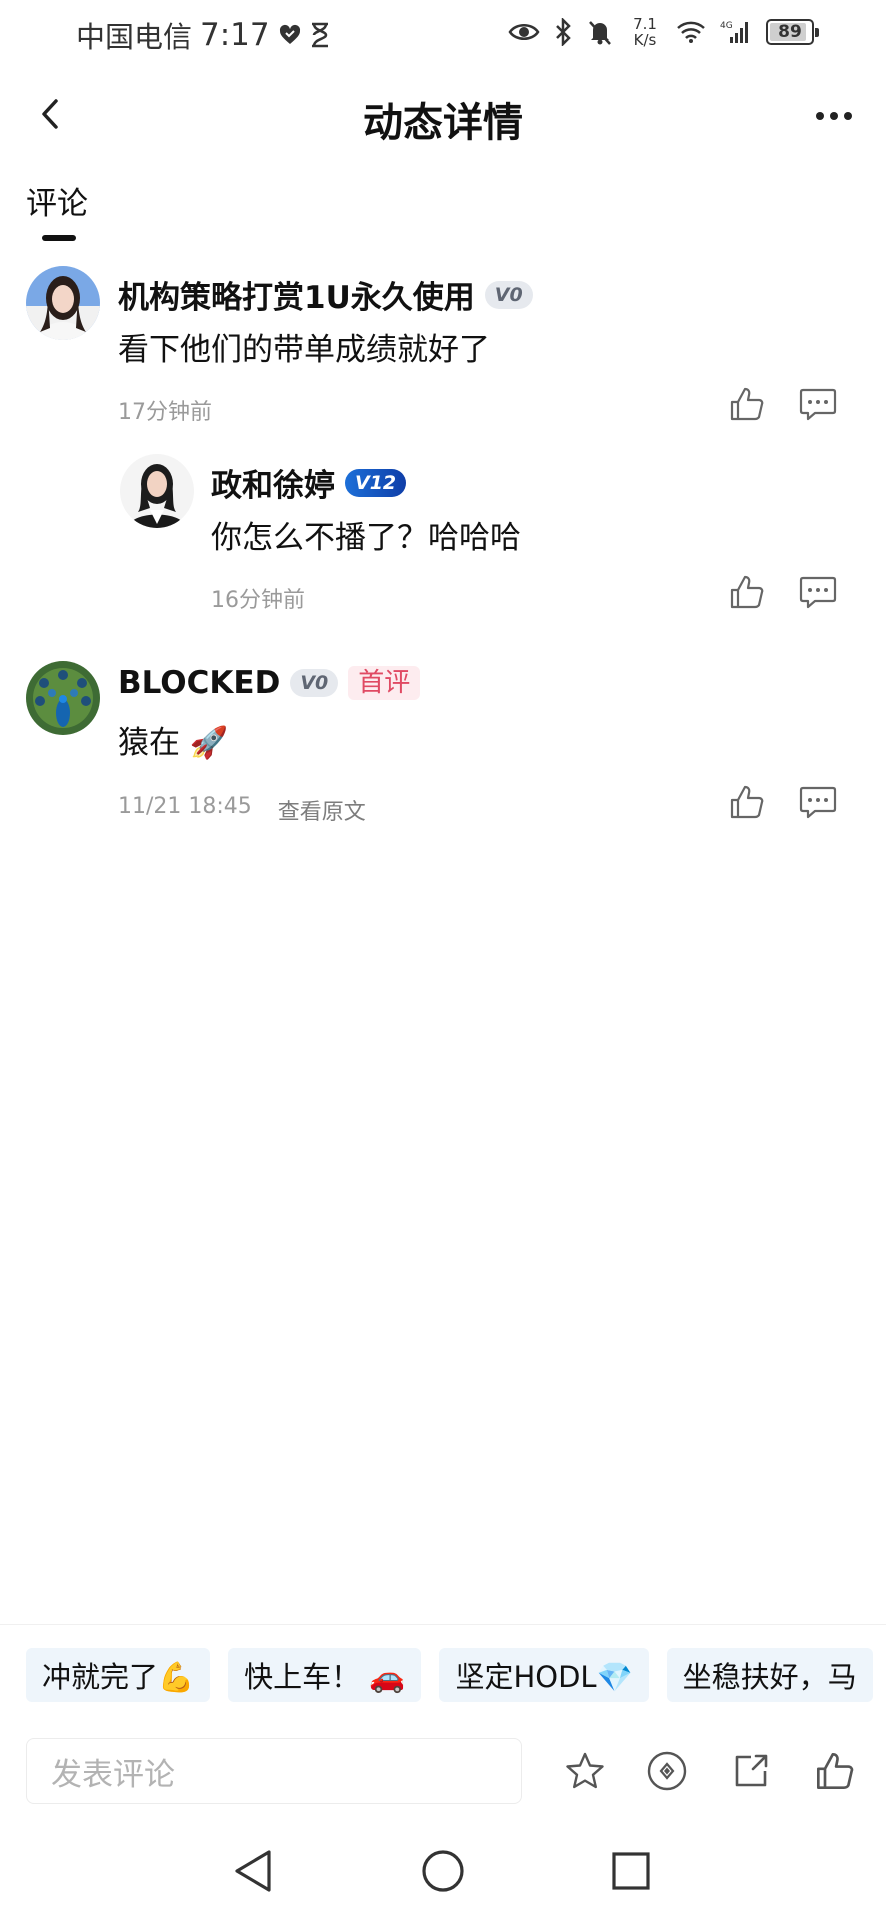 The width and height of the screenshot is (886, 1920). Describe the element at coordinates (563, 32) in the screenshot. I see `bluetooth-icon` at that location.